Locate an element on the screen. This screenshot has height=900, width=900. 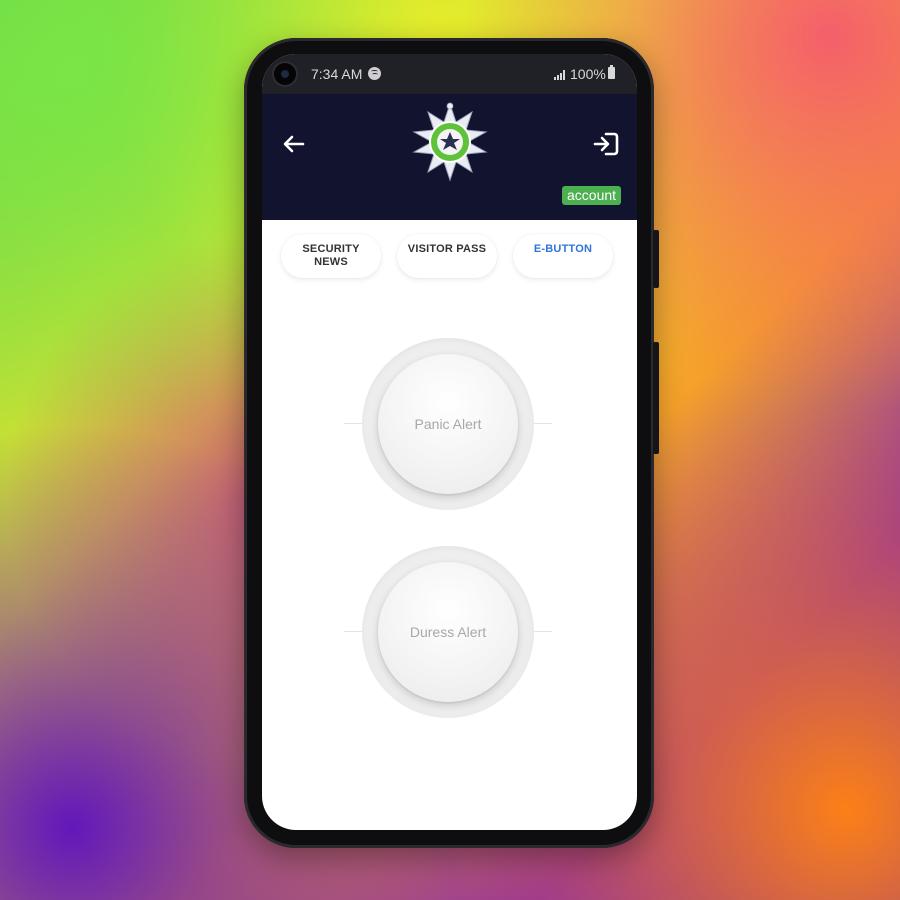
panic-alert-control: Panic Alert is located at coordinates (448, 424).